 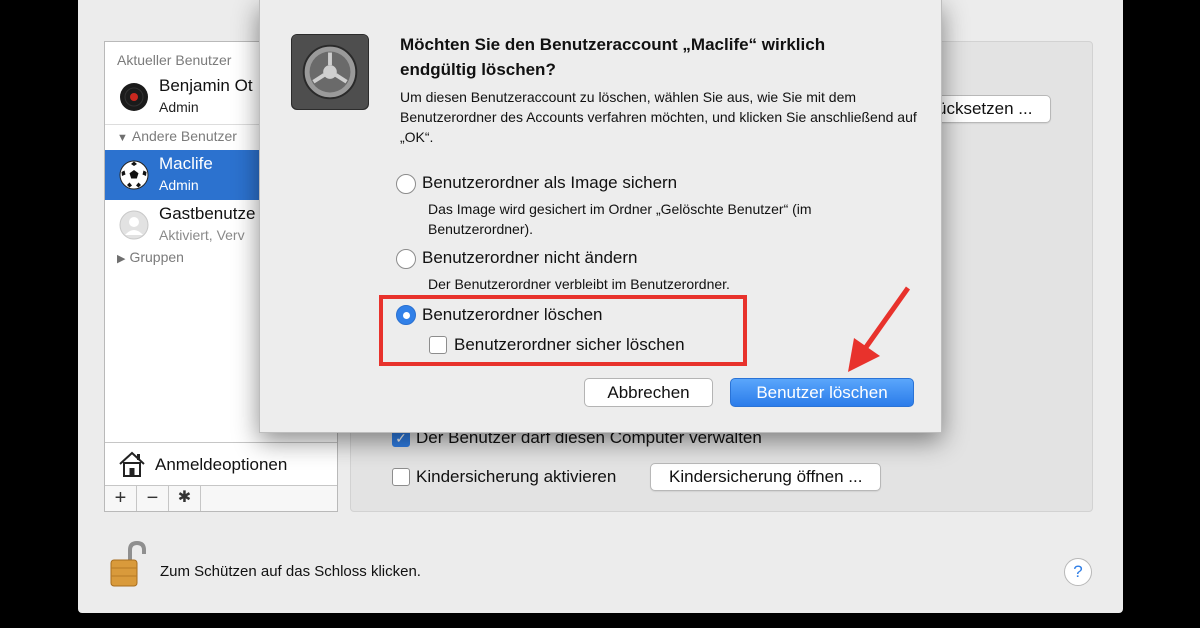 What do you see at coordinates (121, 259) in the screenshot?
I see `disclosure-right-icon: ▶` at bounding box center [121, 259].